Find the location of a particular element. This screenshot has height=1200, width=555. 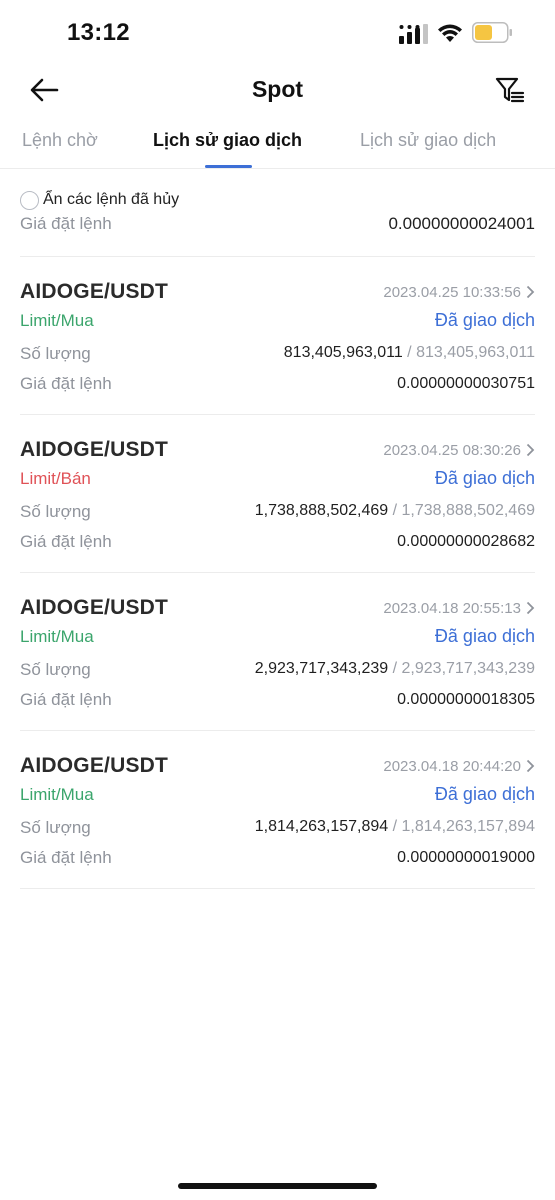

quantity-total: 1,738,888,502,469 is located at coordinates (468, 510).